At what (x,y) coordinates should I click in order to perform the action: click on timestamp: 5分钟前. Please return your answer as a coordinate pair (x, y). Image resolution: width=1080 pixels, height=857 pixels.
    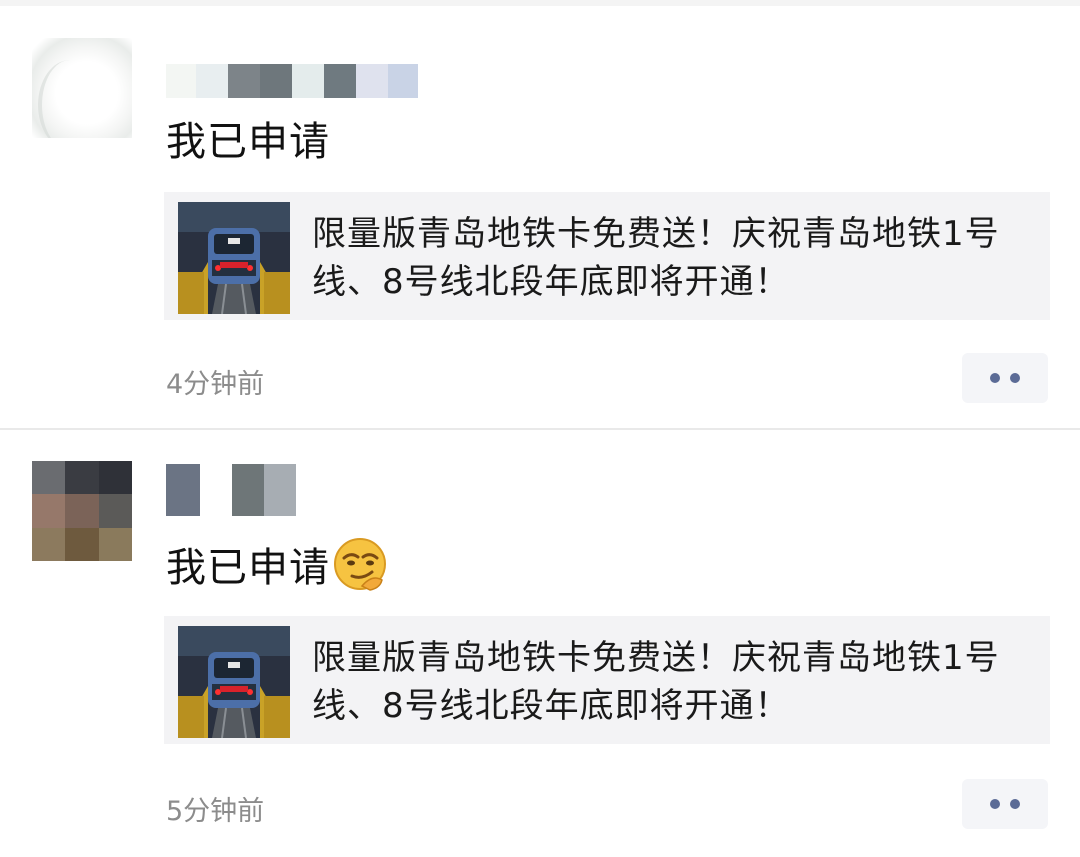
    Looking at the image, I should click on (215, 811).